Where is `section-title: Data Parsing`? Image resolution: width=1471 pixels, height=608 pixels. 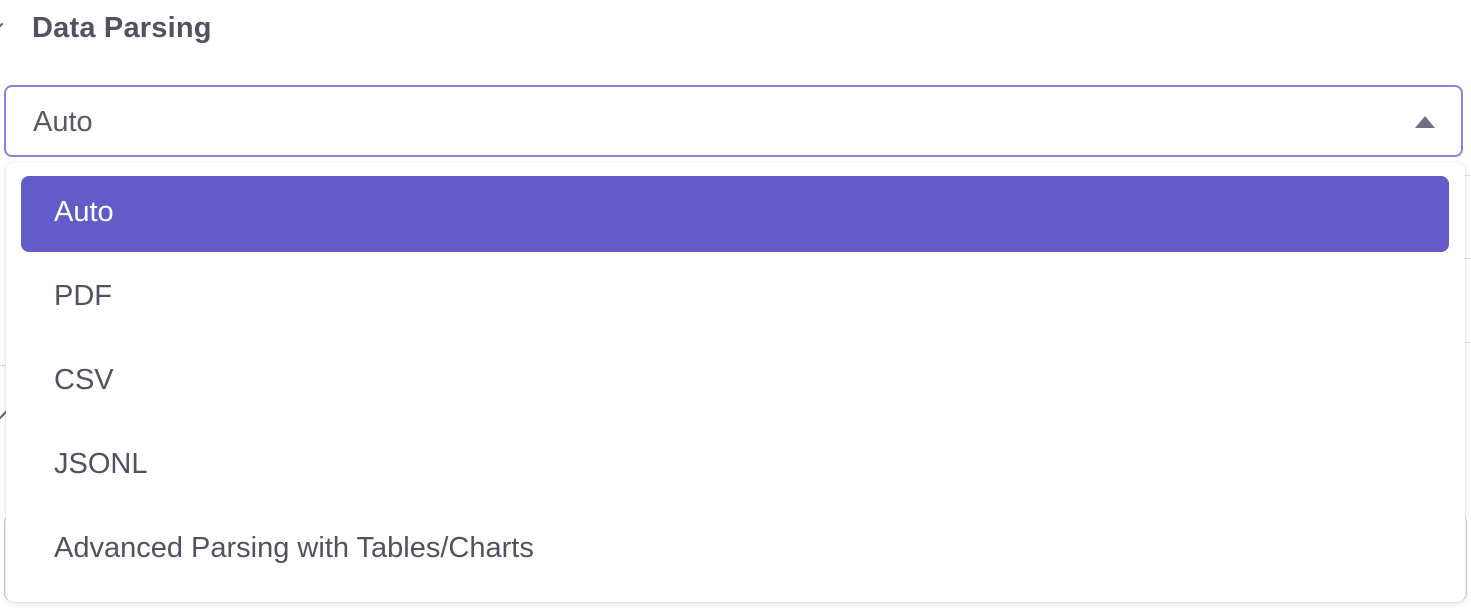
section-title: Data Parsing is located at coordinates (122, 28).